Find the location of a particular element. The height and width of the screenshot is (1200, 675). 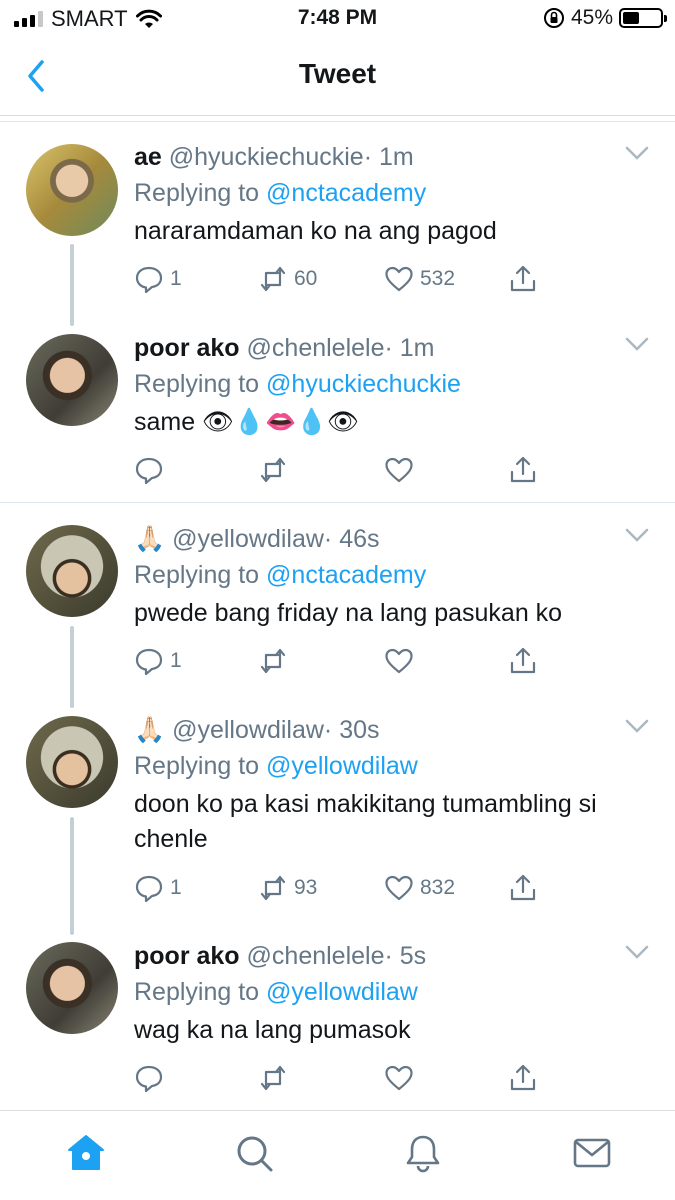

status-right: 45% is located at coordinates (605, 18).